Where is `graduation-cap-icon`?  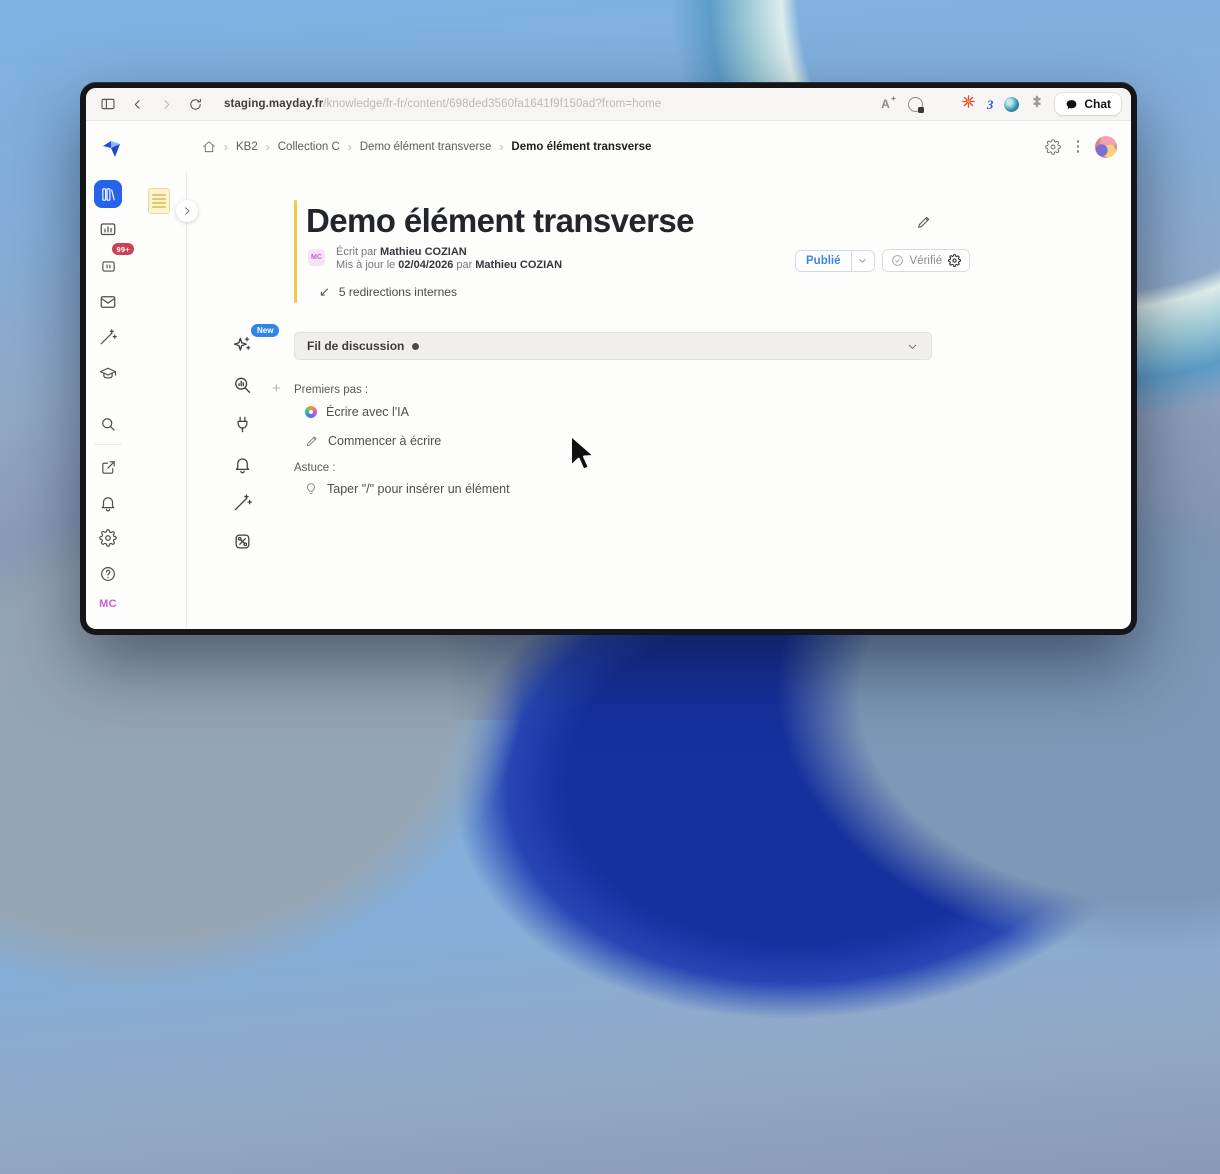 graduation-cap-icon is located at coordinates (108, 373).